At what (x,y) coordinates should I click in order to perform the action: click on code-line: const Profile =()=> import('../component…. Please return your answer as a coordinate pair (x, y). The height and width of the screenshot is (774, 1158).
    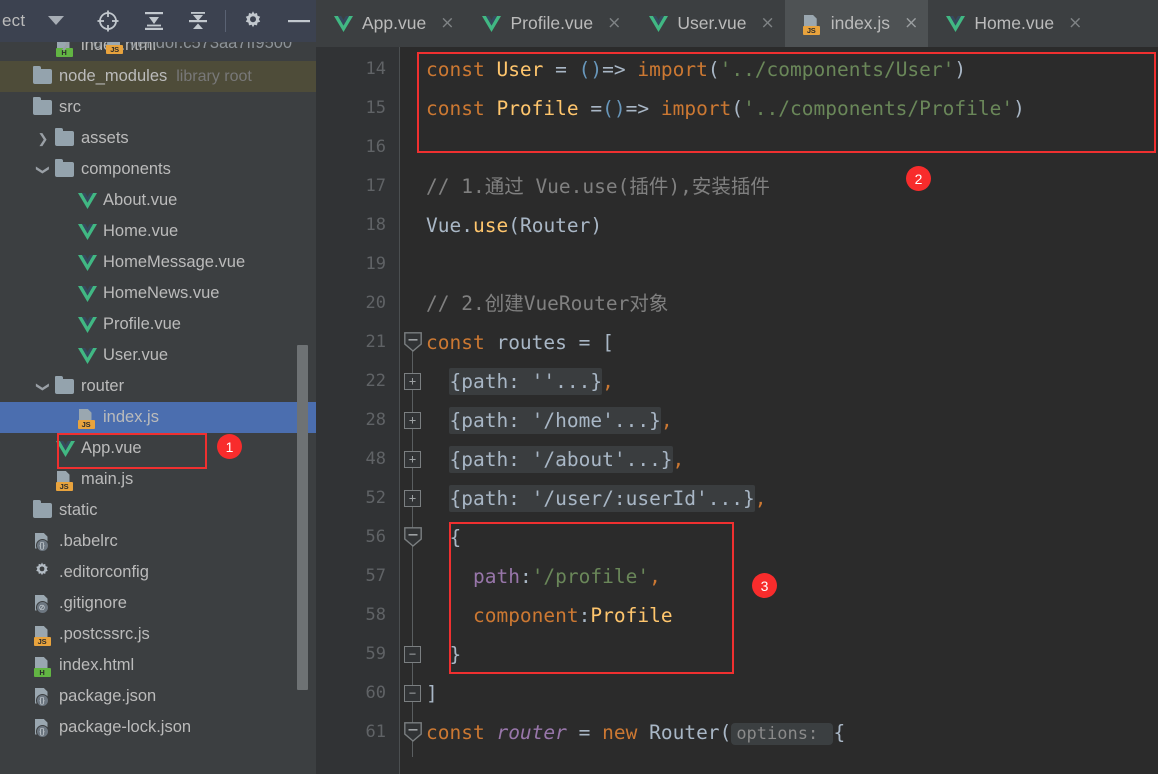
    Looking at the image, I should click on (725, 108).